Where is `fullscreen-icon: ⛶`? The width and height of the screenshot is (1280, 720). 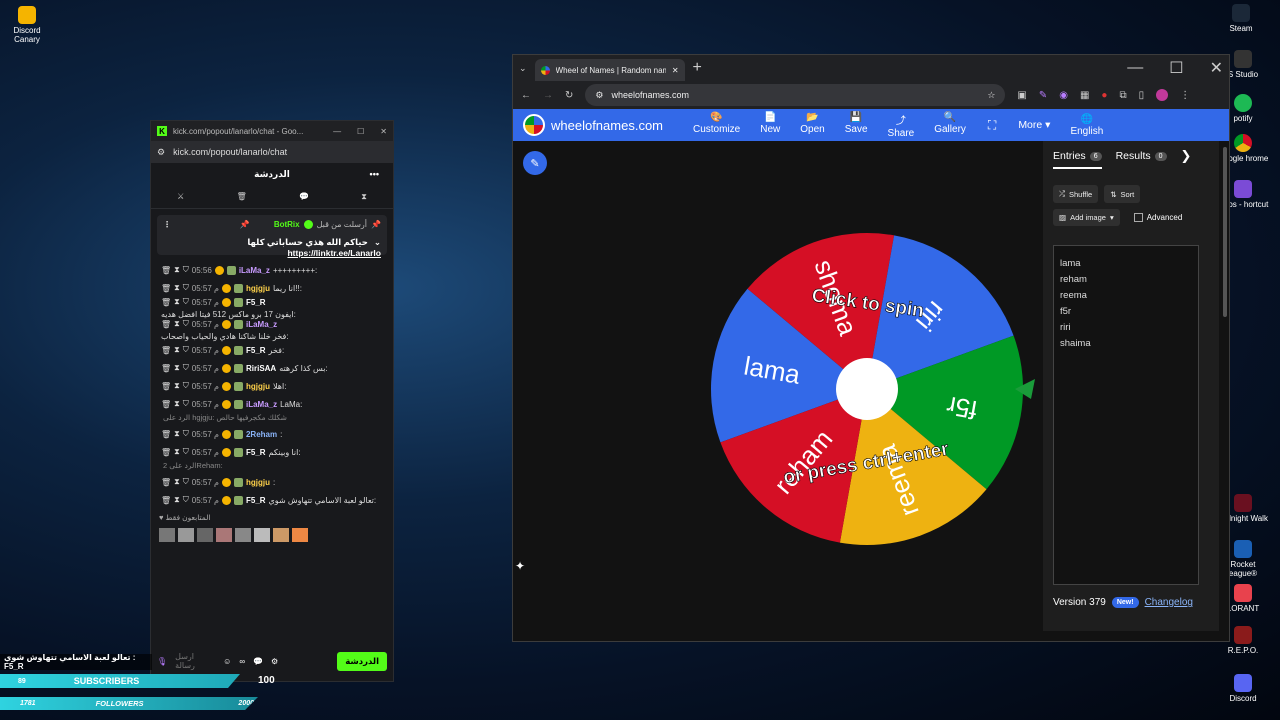 fullscreen-icon: ⛶ is located at coordinates (992, 125).